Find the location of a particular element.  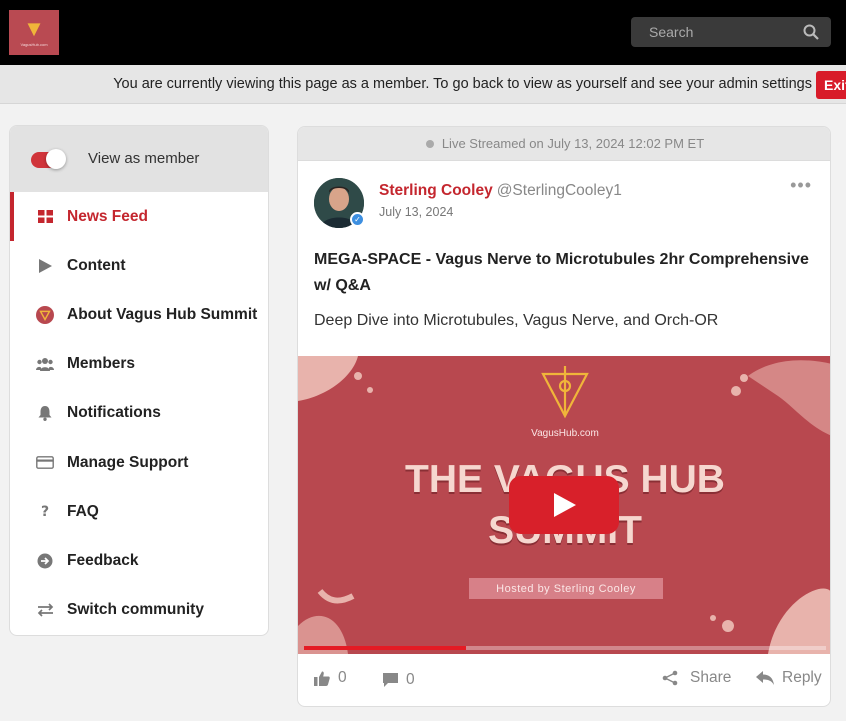

sidebar-item-label: FAQ is located at coordinates (83, 511).